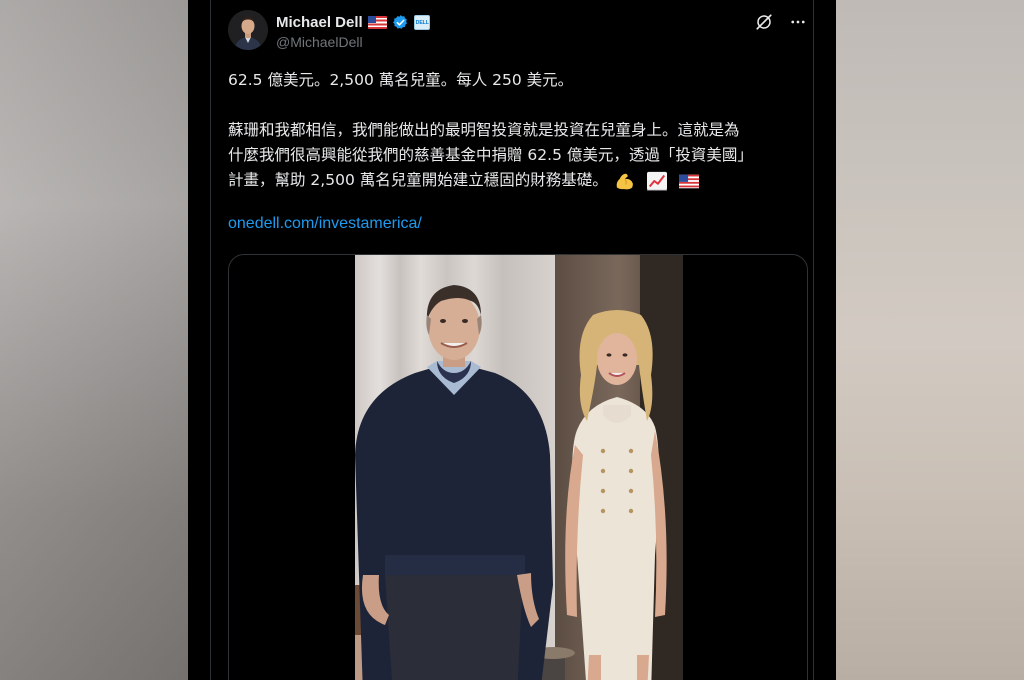 This screenshot has width=1024, height=680. I want to click on tweet-line-4: 計畫，幫助 2,500 萬名兒童開始建立穩固的財務基礎。, so click(517, 180).